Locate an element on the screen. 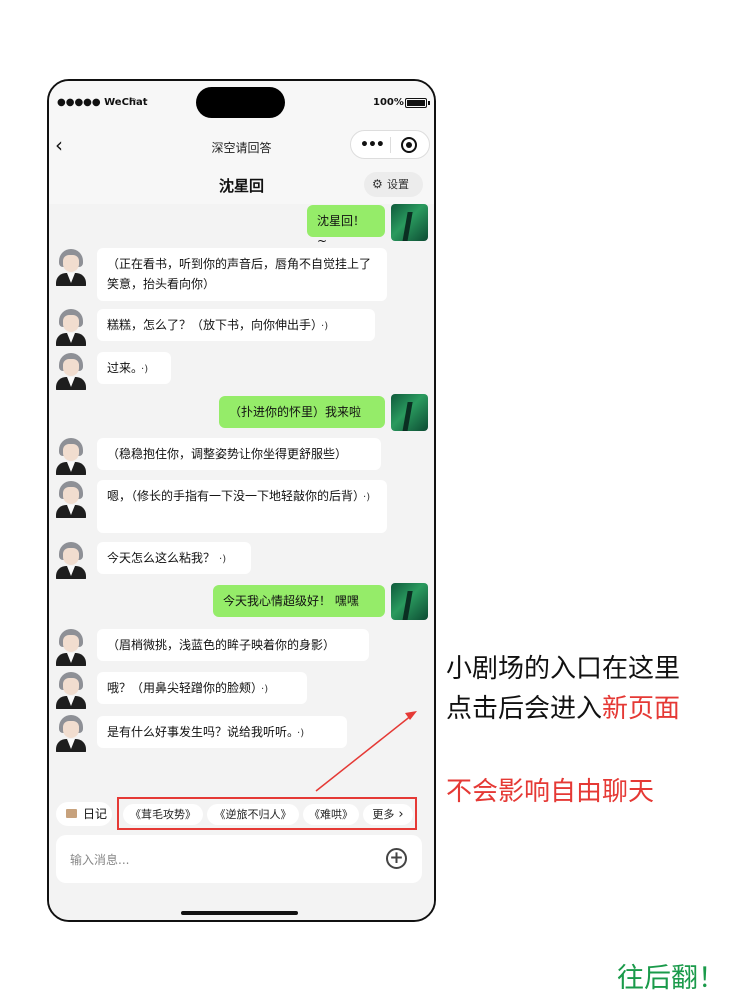  annotation-line-3: 不会影响自由聊天 is located at coordinates (550, 792).